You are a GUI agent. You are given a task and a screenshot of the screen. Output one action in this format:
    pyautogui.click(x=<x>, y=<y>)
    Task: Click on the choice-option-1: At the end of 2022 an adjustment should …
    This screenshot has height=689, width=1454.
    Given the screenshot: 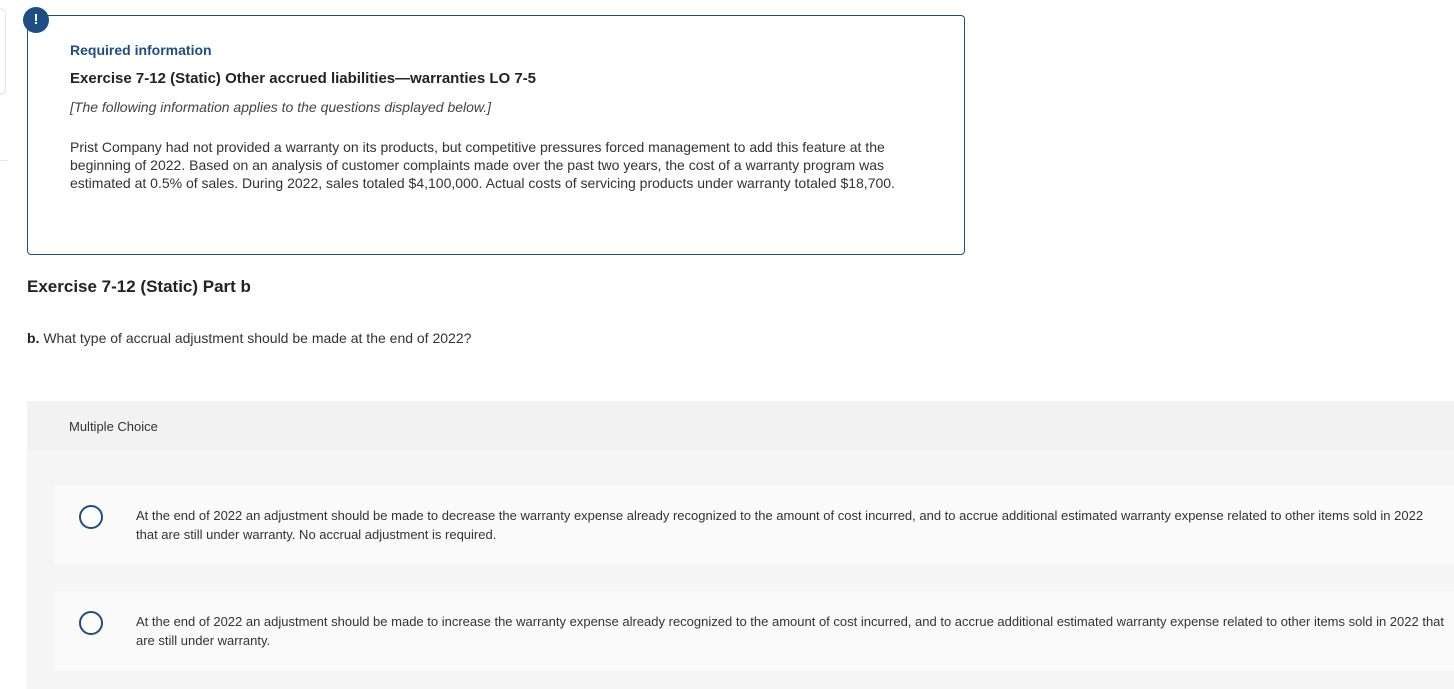 What is the action you would take?
    pyautogui.click(x=754, y=525)
    